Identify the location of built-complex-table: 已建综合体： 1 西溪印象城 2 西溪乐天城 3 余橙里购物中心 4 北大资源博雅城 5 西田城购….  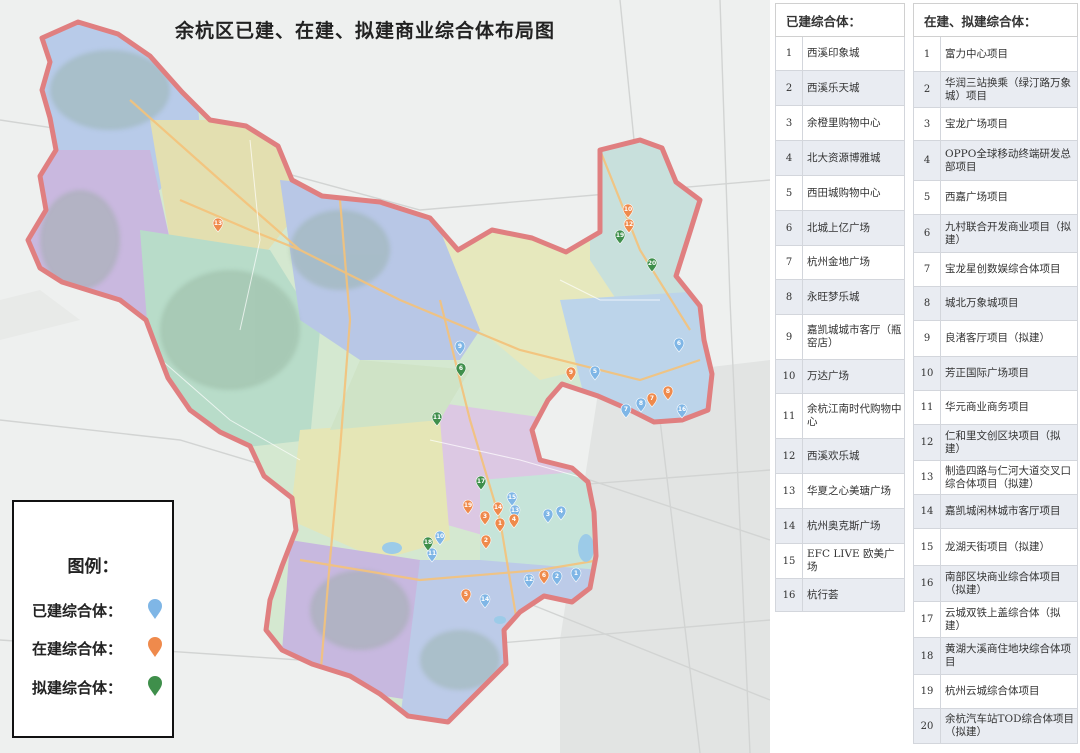
(840, 307).